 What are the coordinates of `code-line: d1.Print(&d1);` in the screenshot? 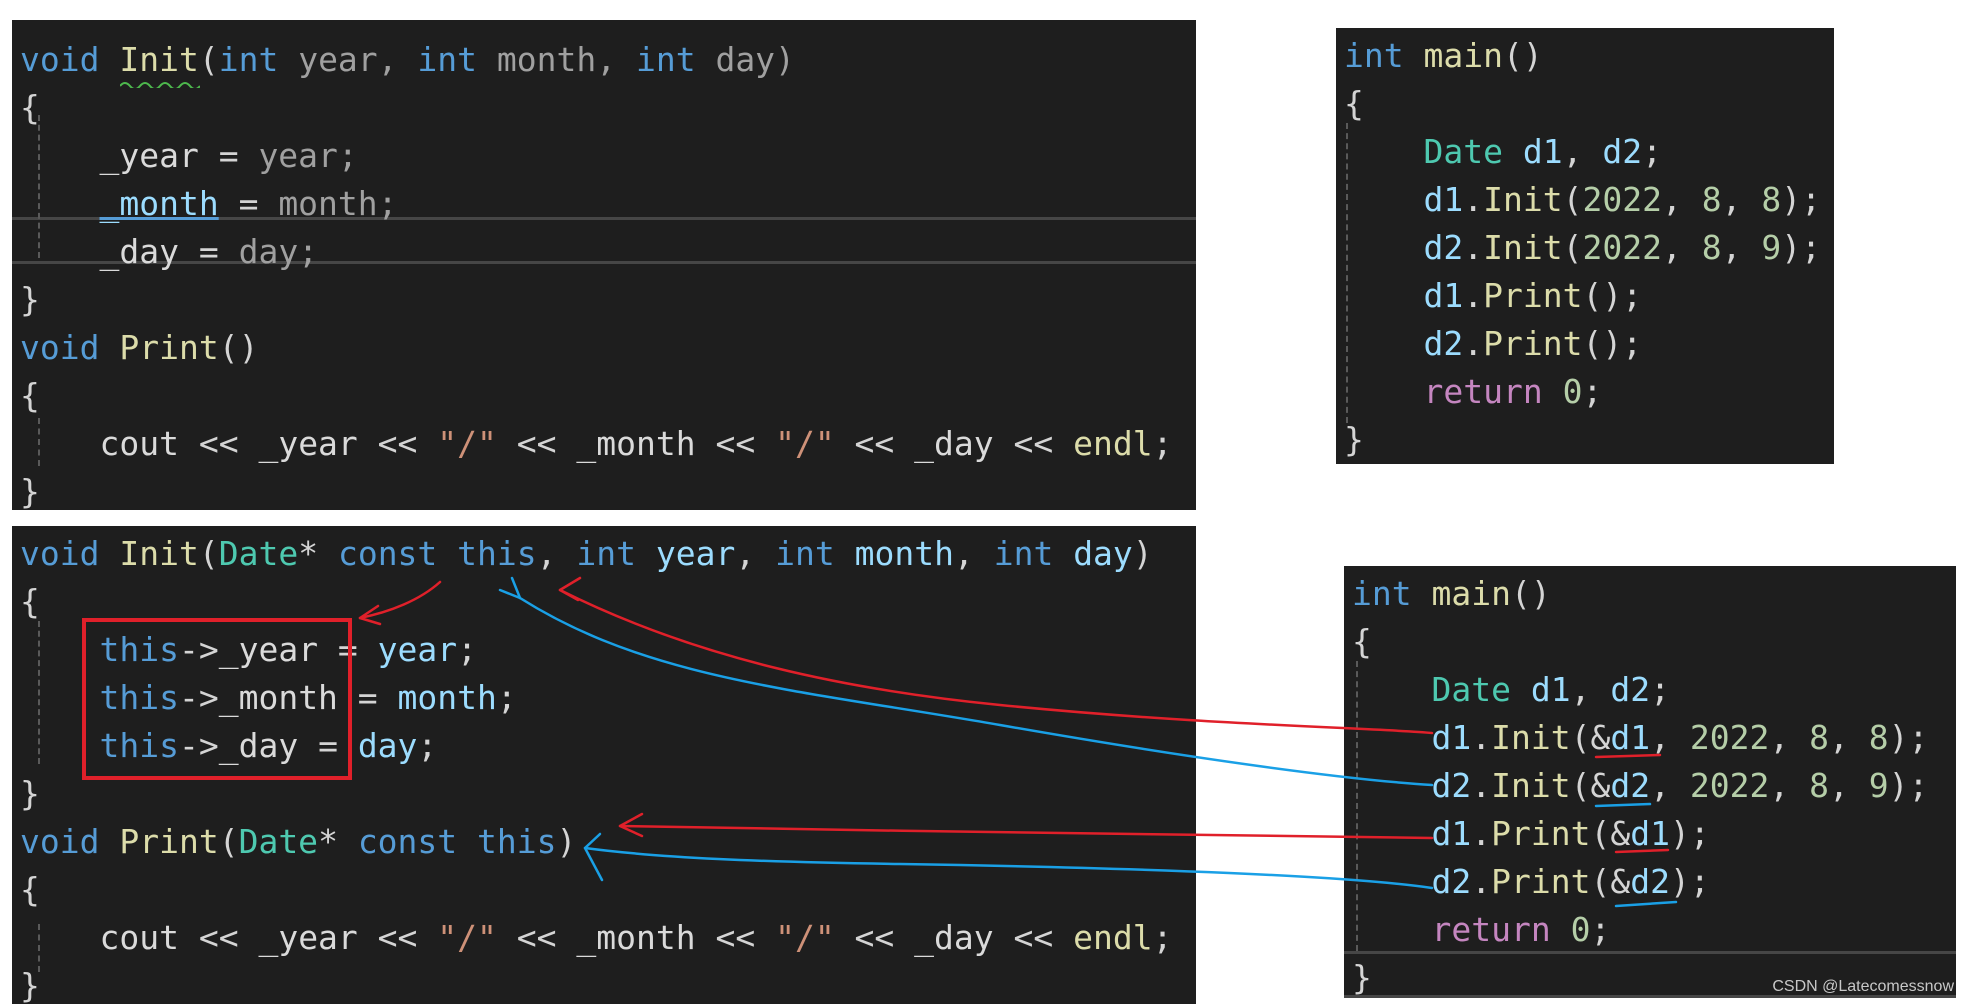 It's located at (1530, 834).